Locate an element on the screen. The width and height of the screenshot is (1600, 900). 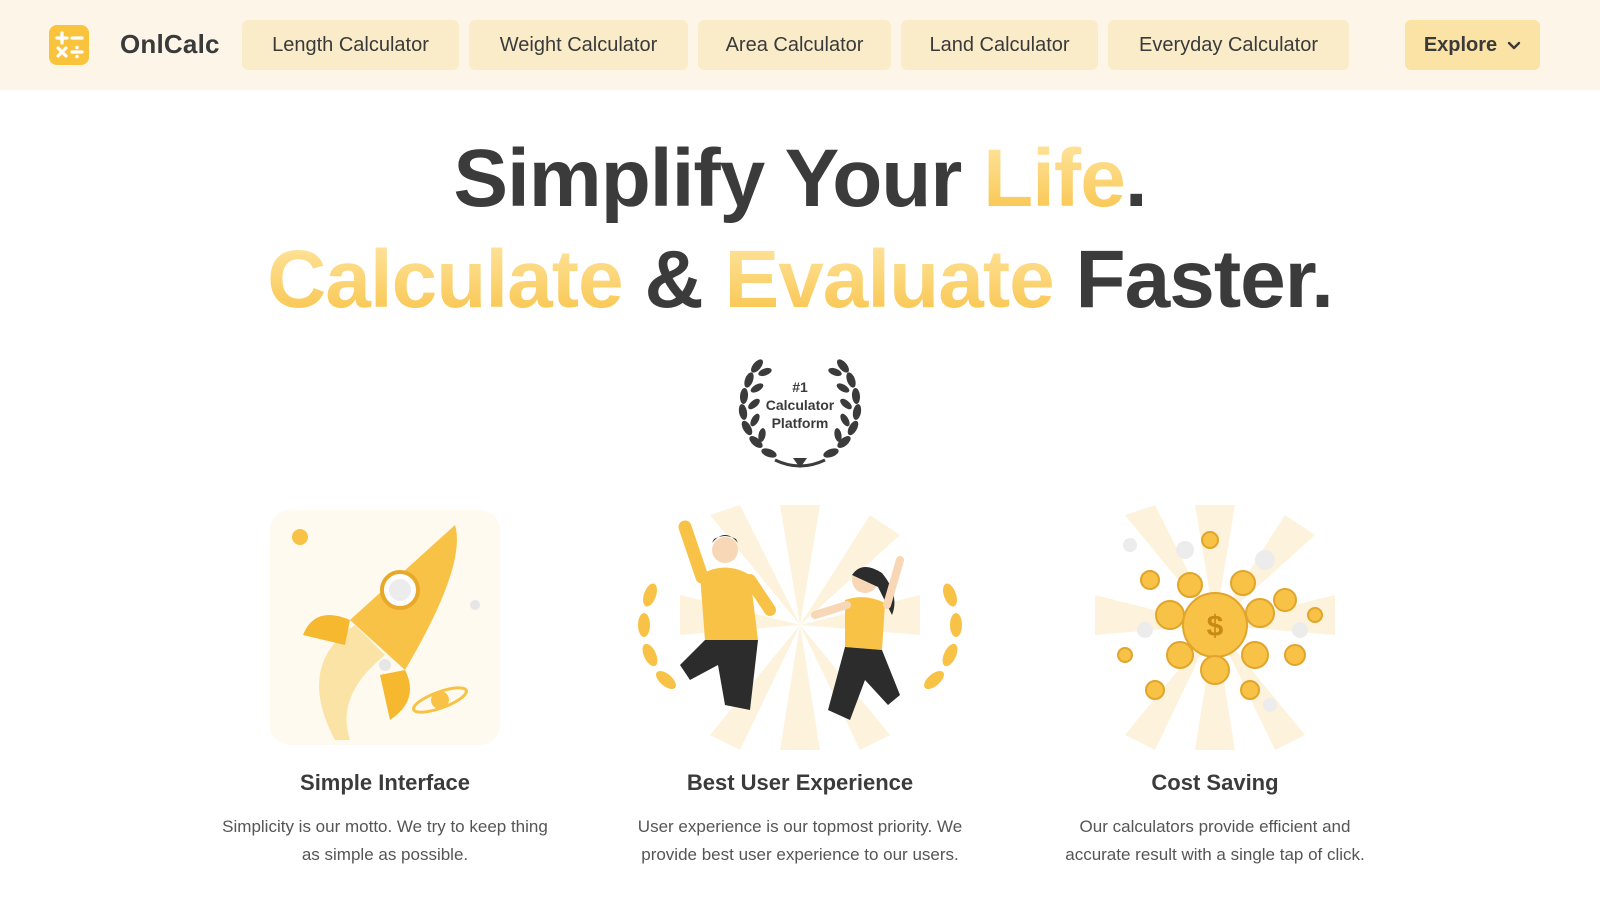
explore-dropdown-button: Explore is located at coordinates (1472, 45).